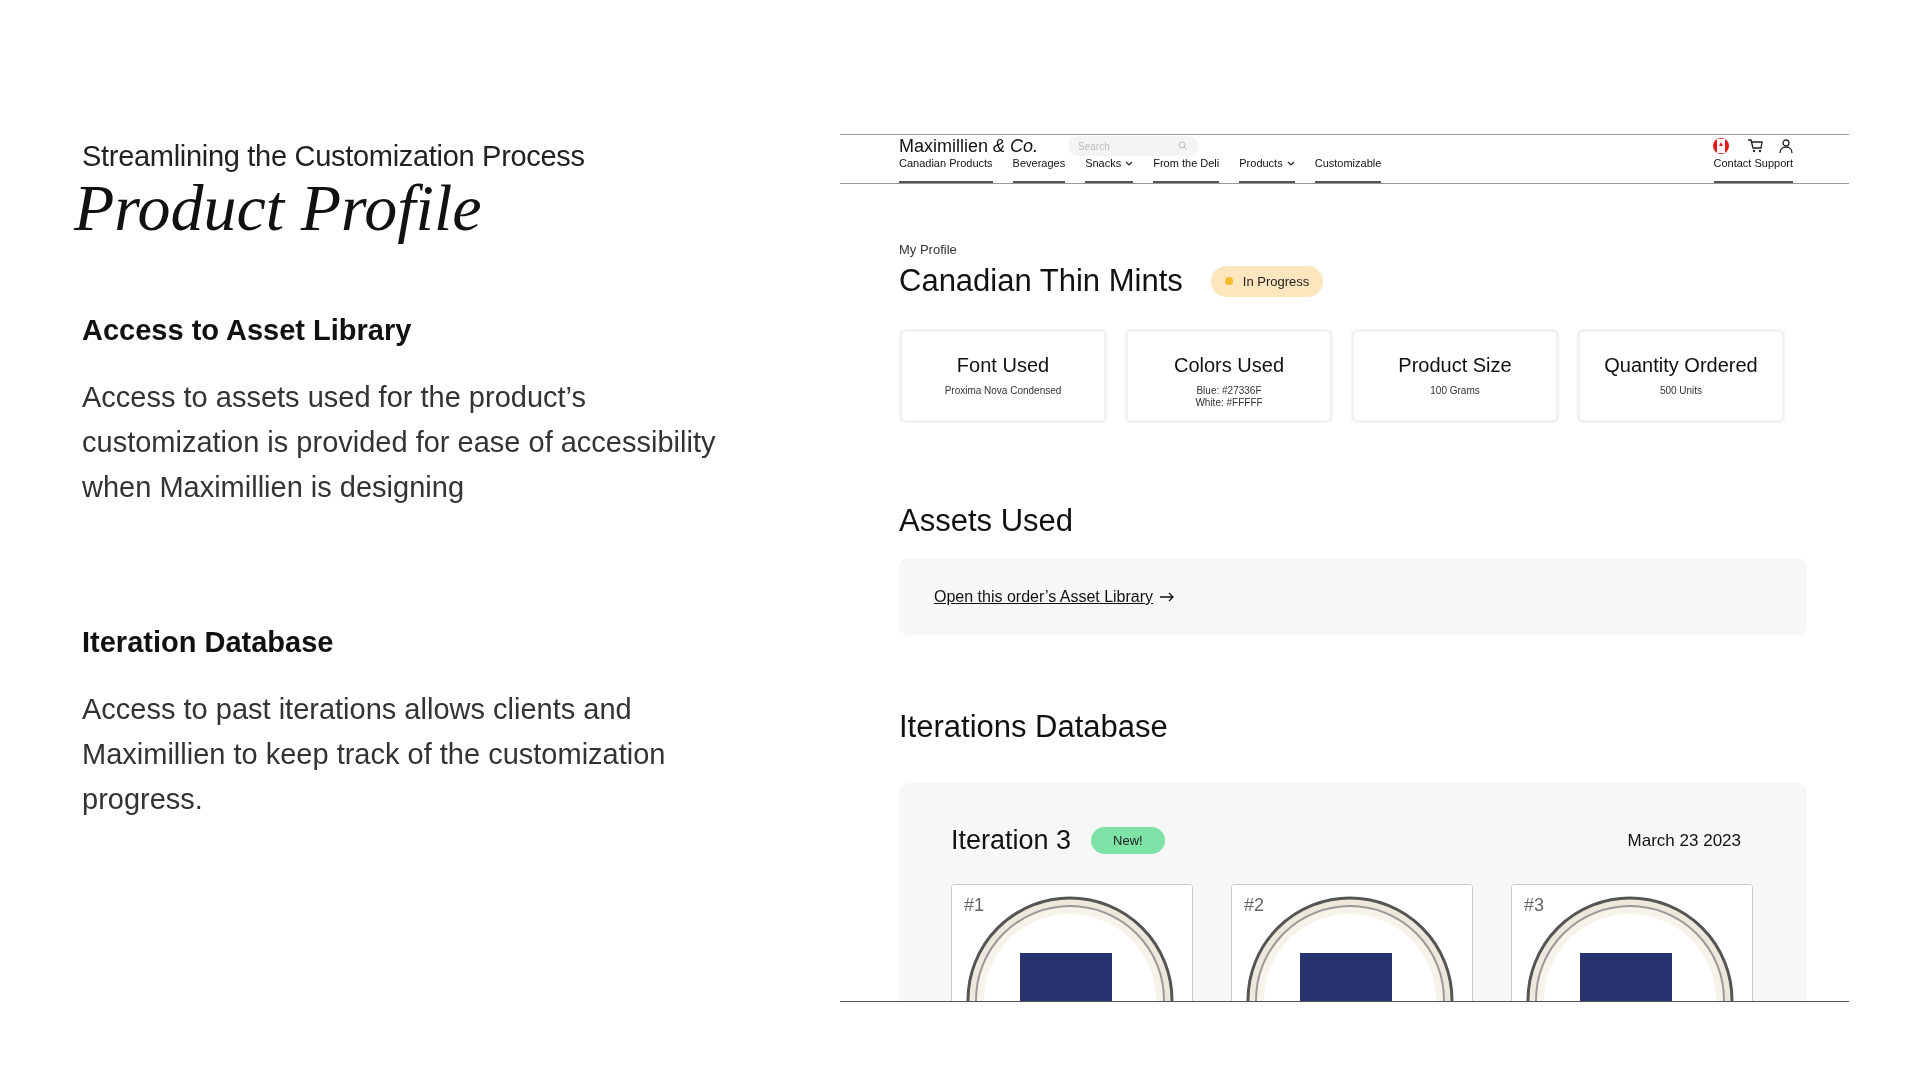 The image size is (1920, 1080). Describe the element at coordinates (1109, 170) in the screenshot. I see `nav-item: Snacks` at that location.